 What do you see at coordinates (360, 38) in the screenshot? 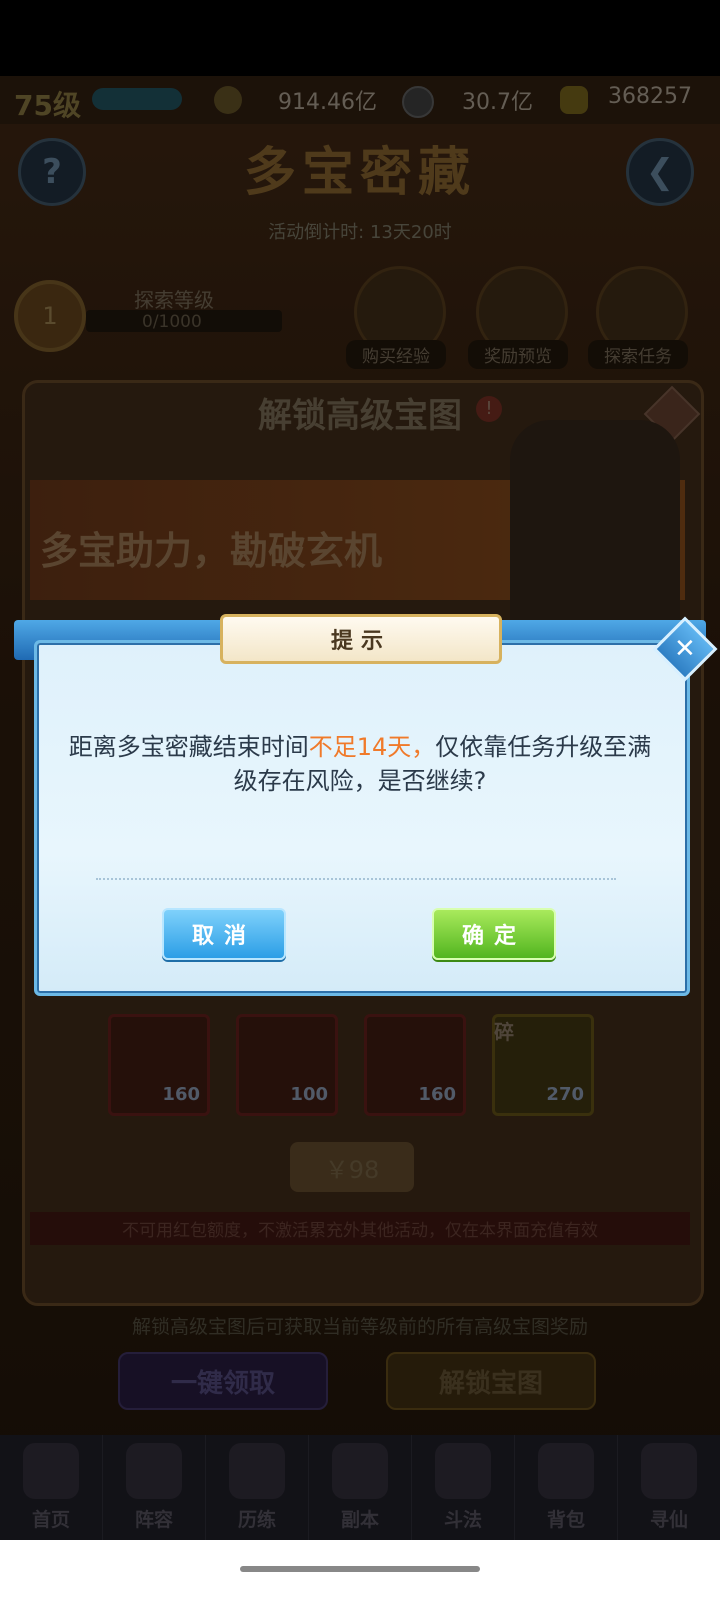
I see `status-bar` at bounding box center [360, 38].